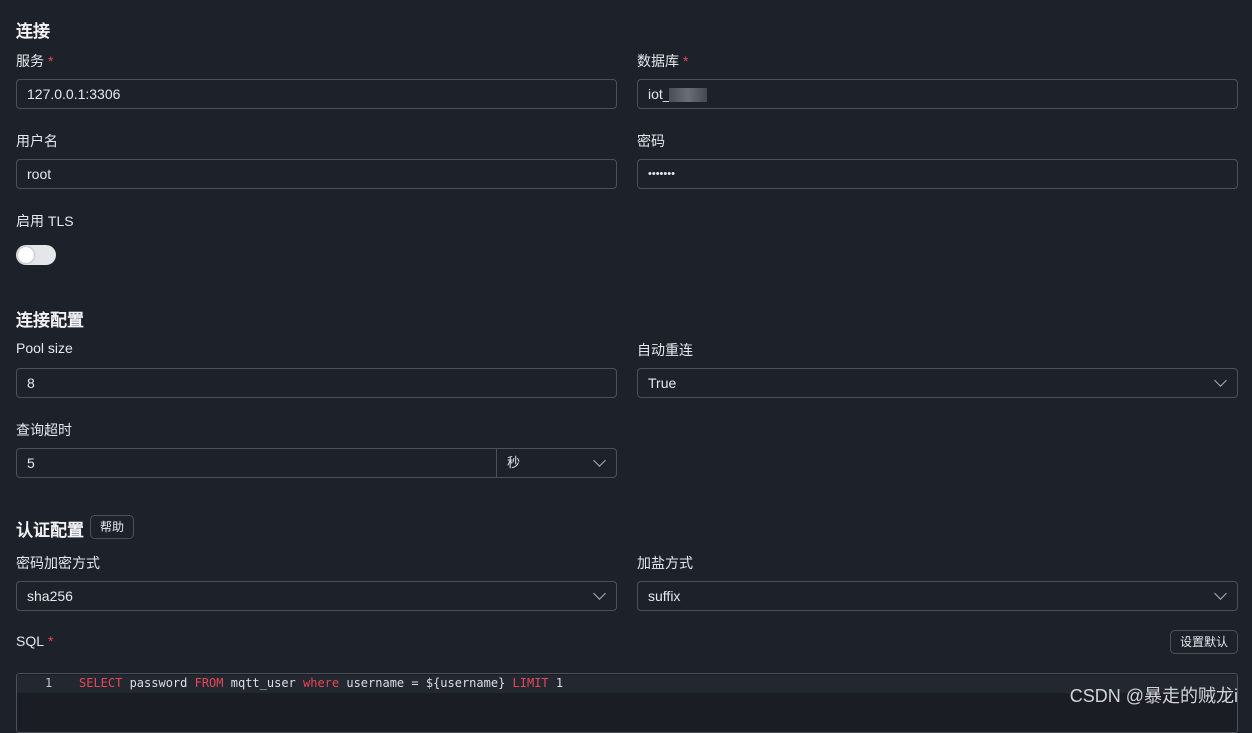 Image resolution: width=1252 pixels, height=733 pixels. I want to click on auto-reconnect-label: 自动重连, so click(665, 350).